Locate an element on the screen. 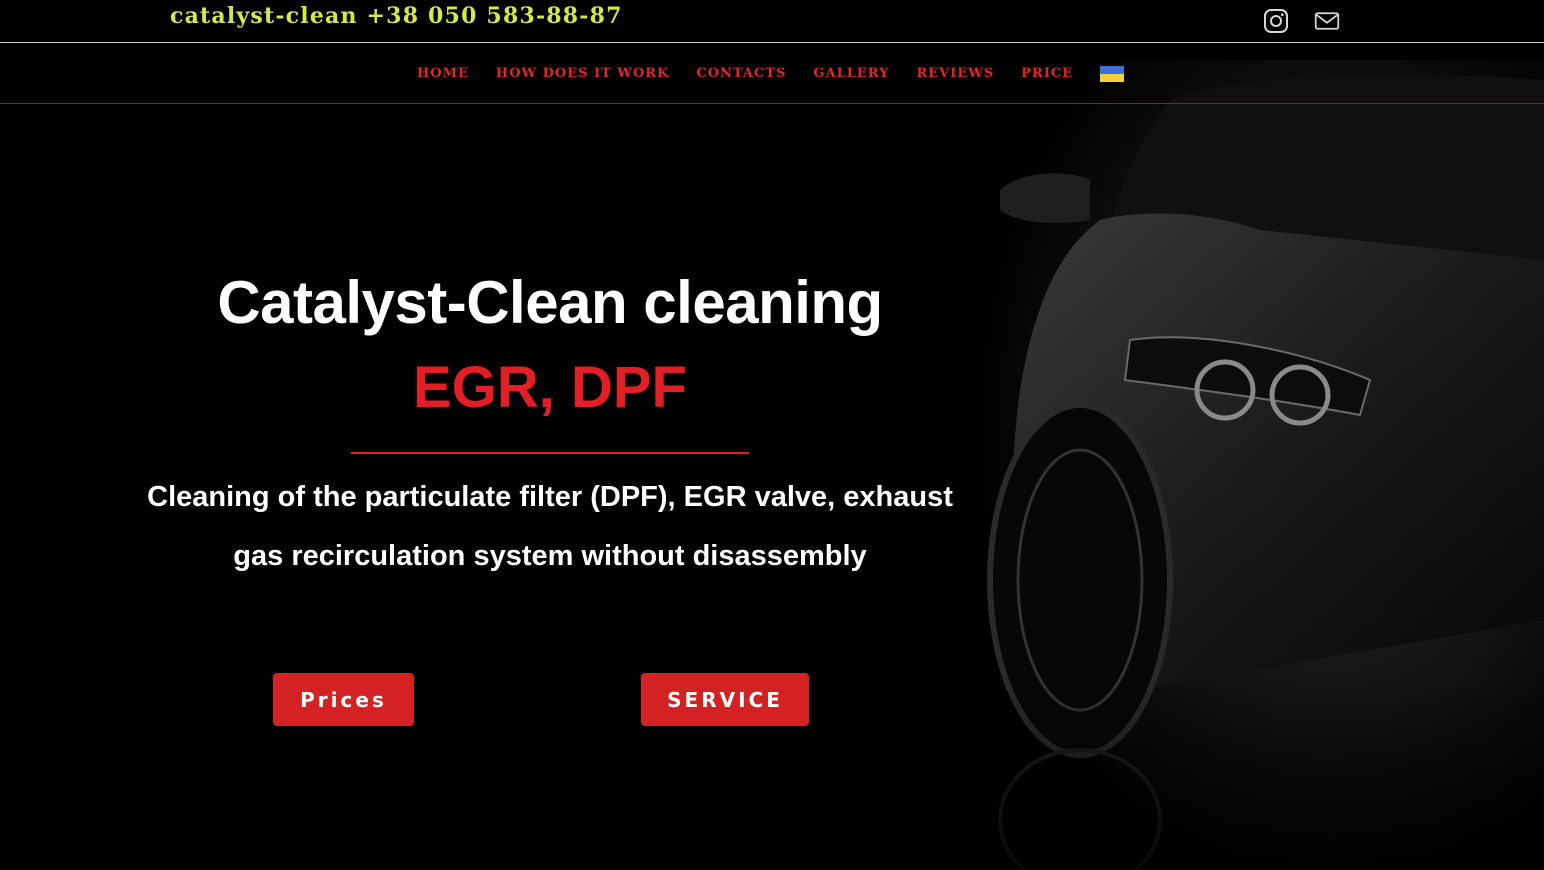 The width and height of the screenshot is (1544, 870). nav-item-home: HOME is located at coordinates (443, 73).